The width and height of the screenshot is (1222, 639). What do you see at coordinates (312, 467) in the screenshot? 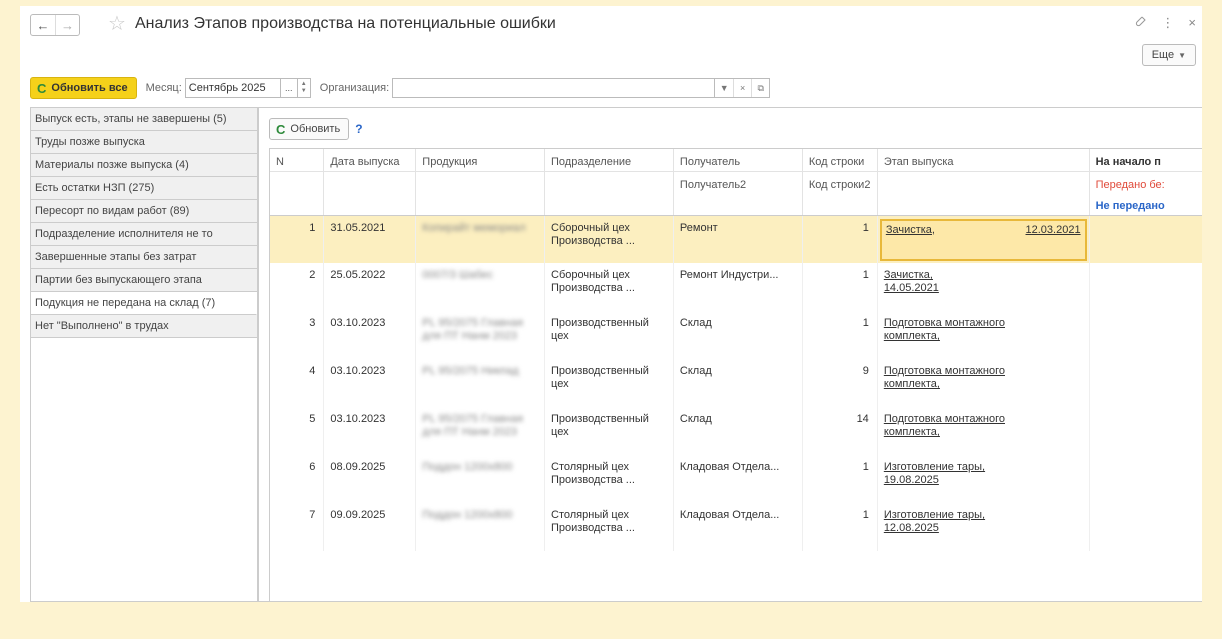
I see `cell-n: 6` at bounding box center [312, 467].